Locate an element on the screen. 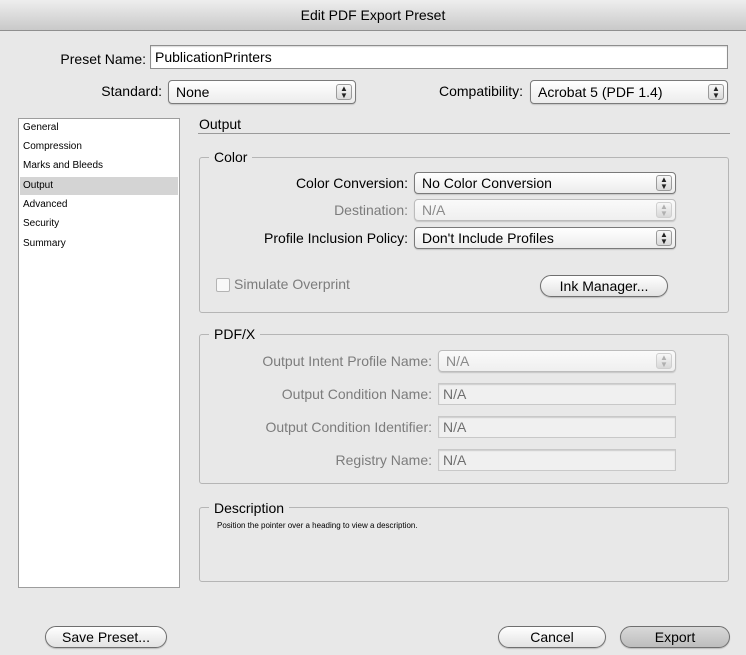  profile-policy-label: Profile Inclusion Policy: is located at coordinates (336, 238).